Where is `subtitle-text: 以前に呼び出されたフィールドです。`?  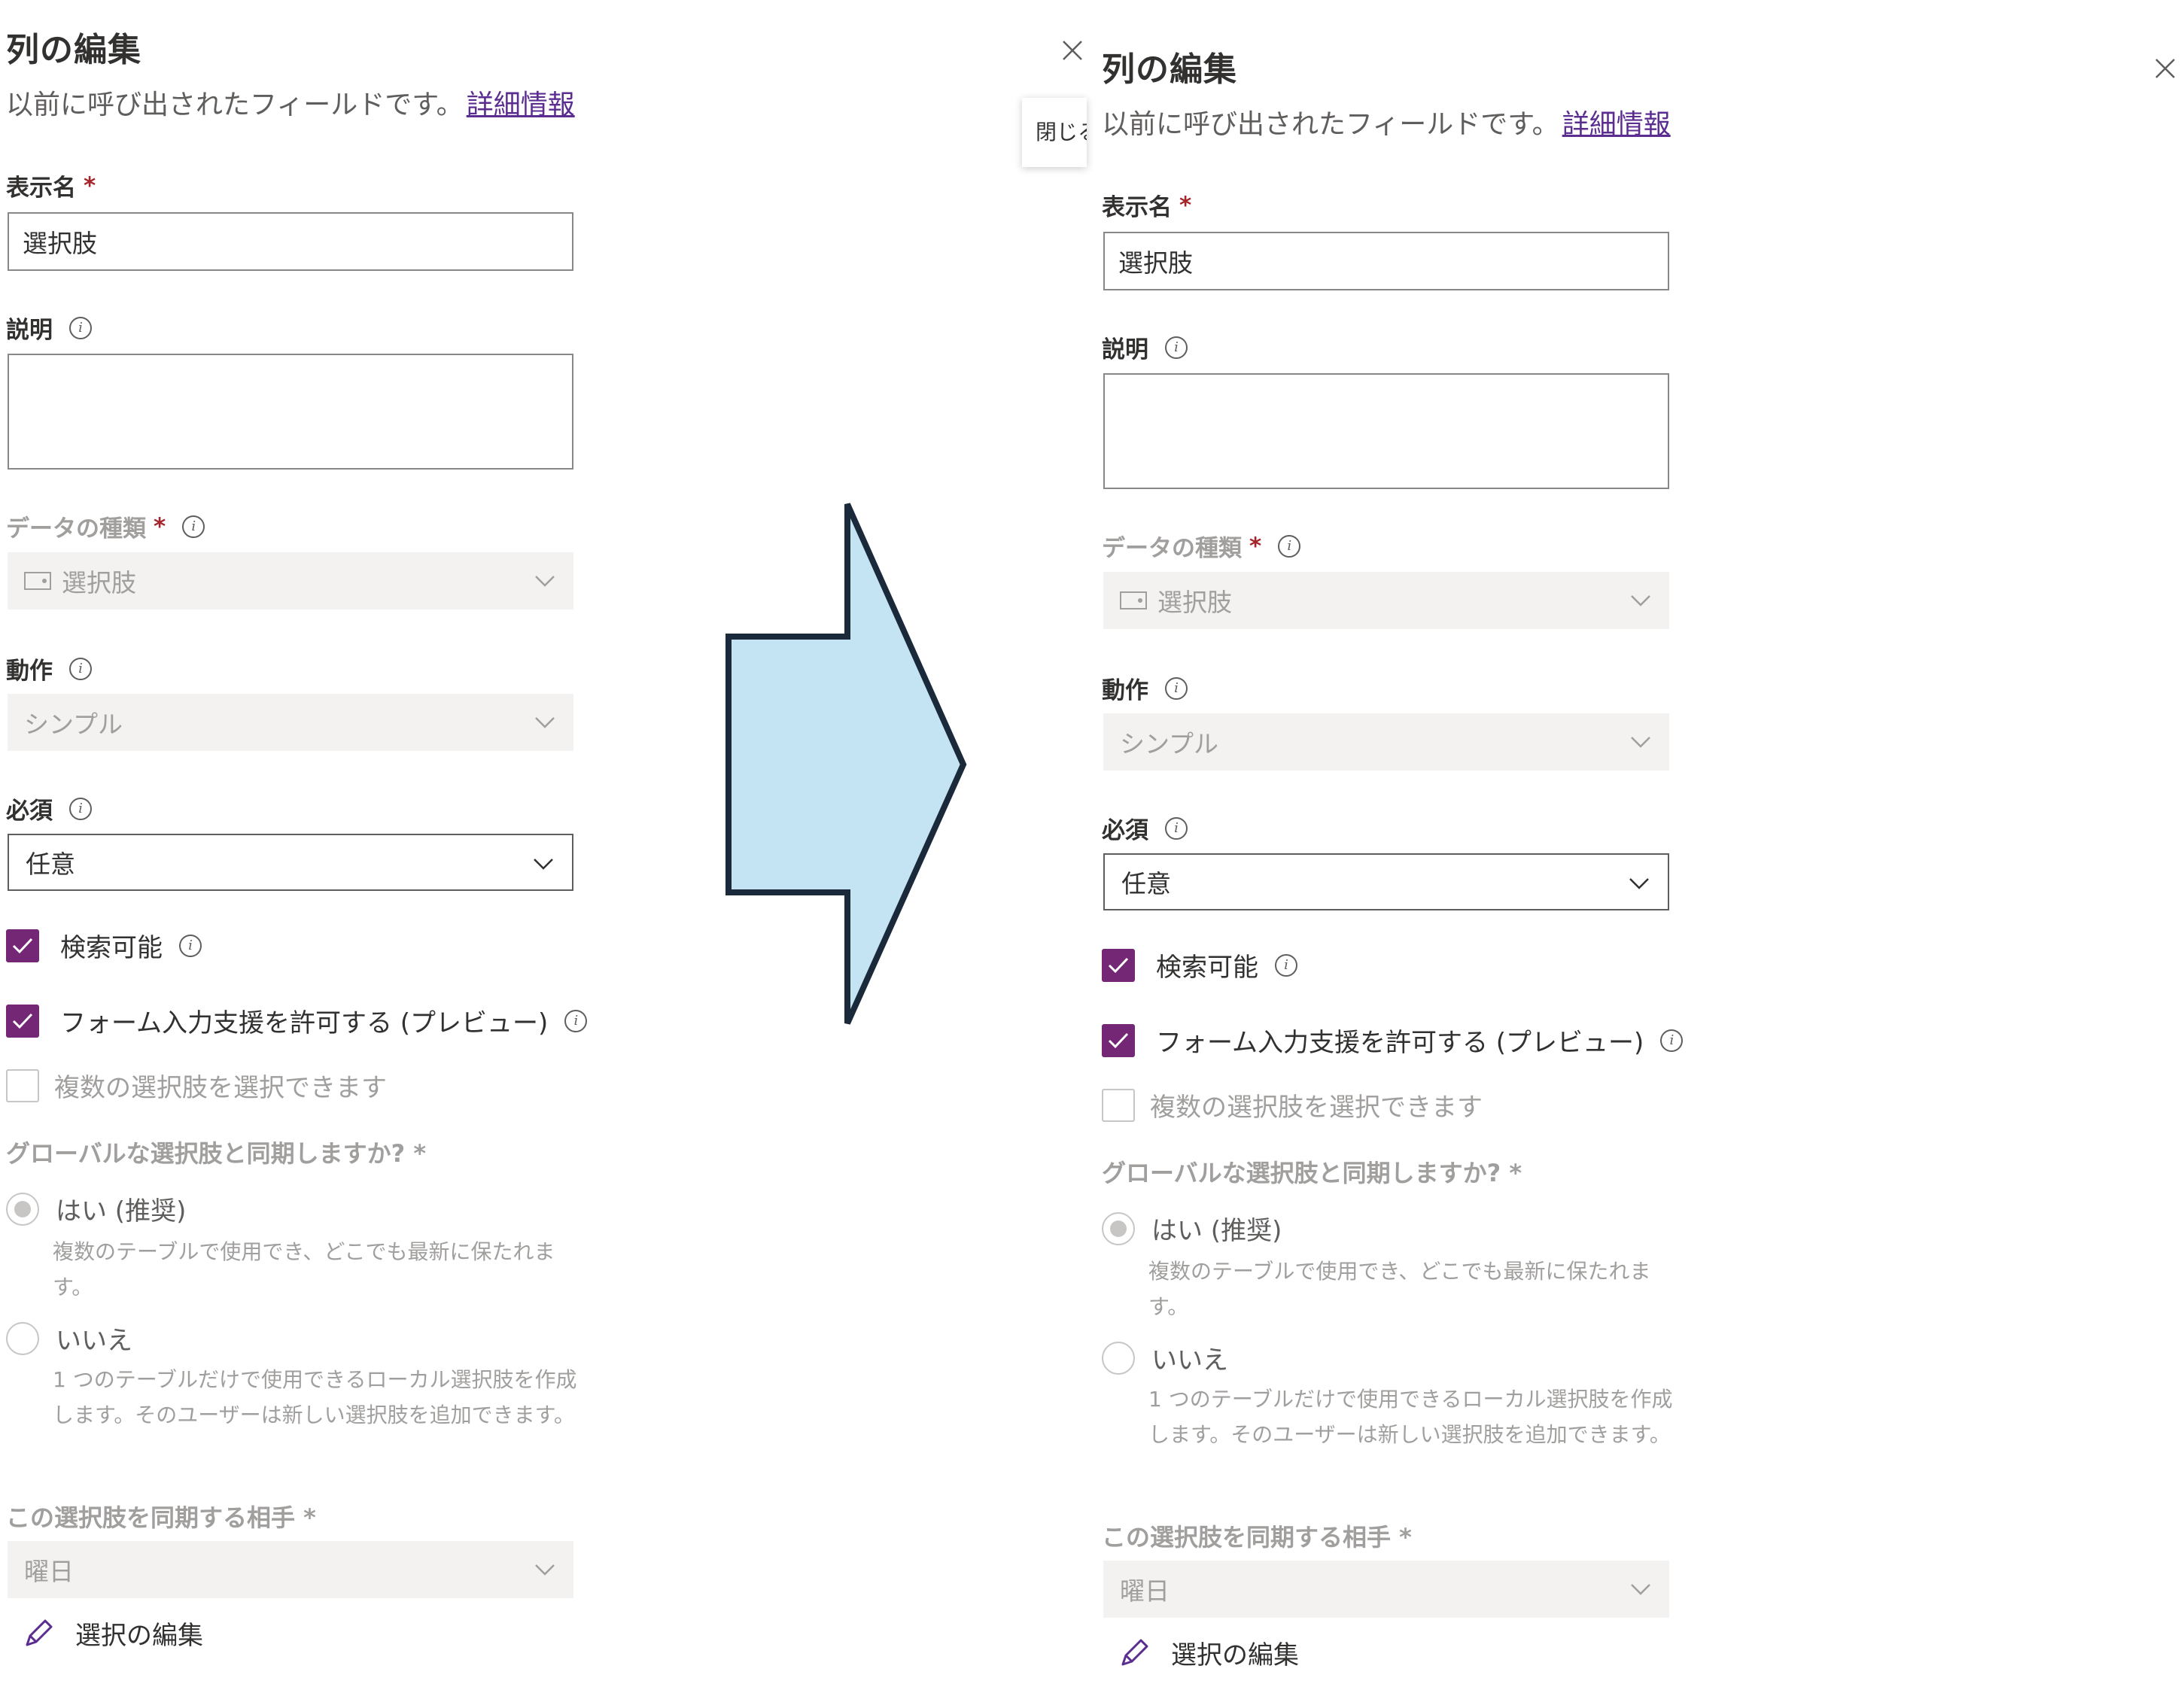
subtitle-text: 以前に呼び出されたフィールドです。 is located at coordinates (1330, 124).